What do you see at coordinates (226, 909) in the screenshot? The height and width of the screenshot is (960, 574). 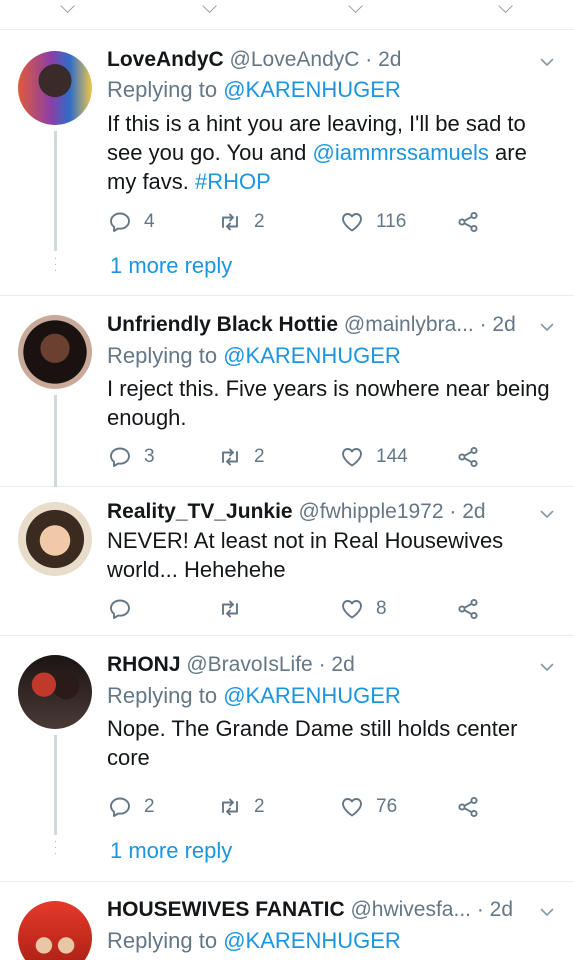 I see `display-name: HOUSEWIVES FANATIC` at bounding box center [226, 909].